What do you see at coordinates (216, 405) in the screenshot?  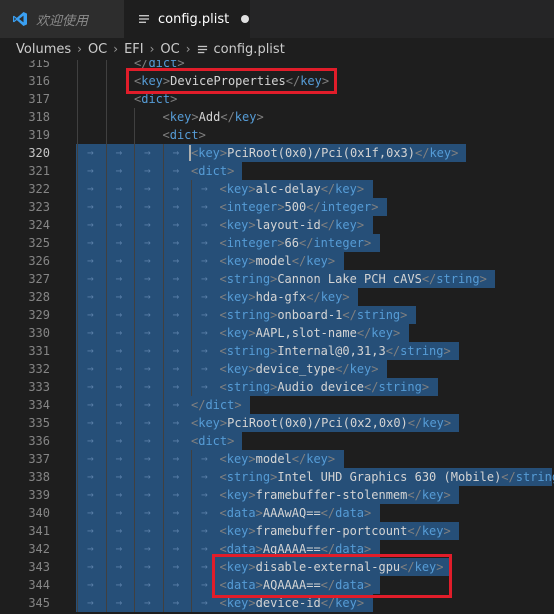 I see `code-text: </dict>` at bounding box center [216, 405].